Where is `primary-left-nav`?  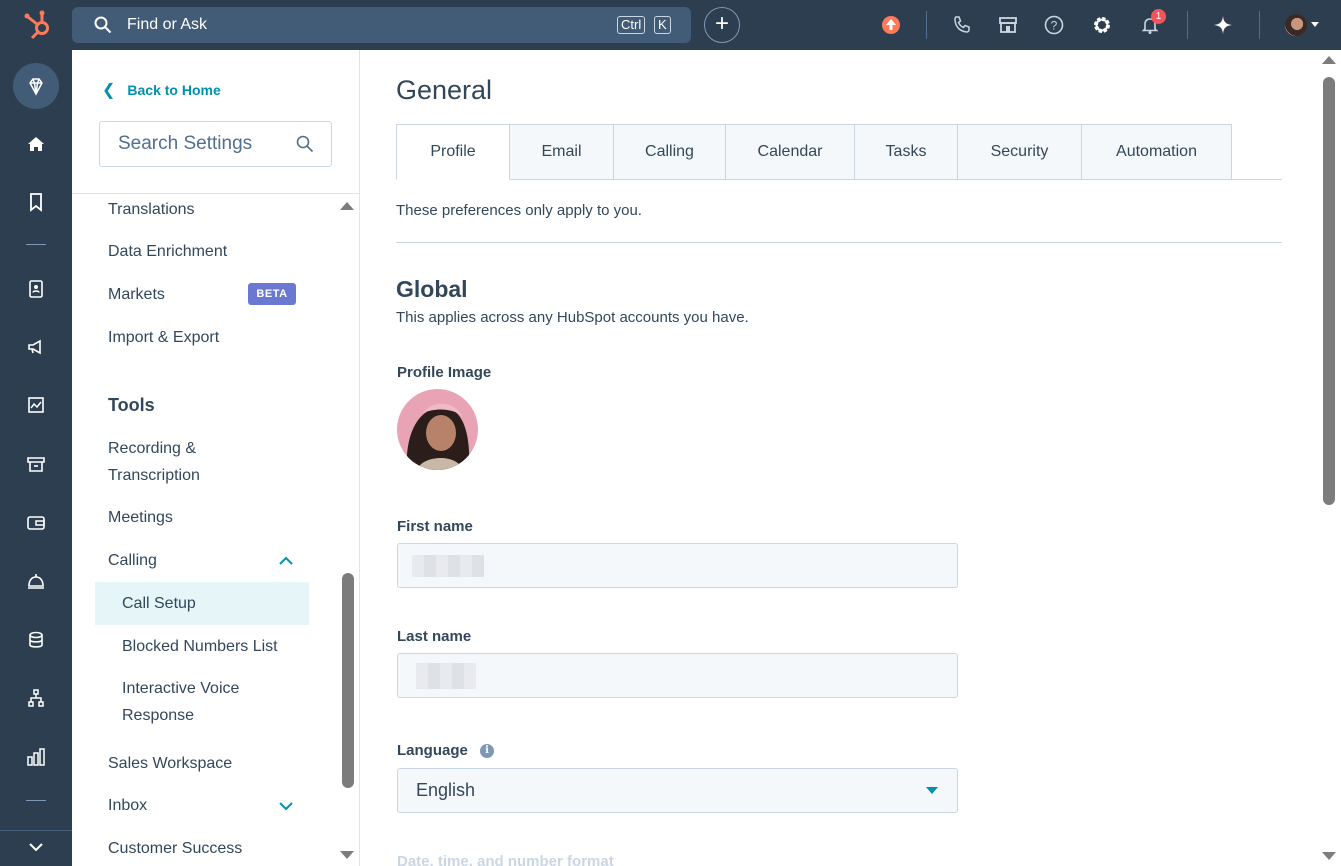 primary-left-nav is located at coordinates (36, 458).